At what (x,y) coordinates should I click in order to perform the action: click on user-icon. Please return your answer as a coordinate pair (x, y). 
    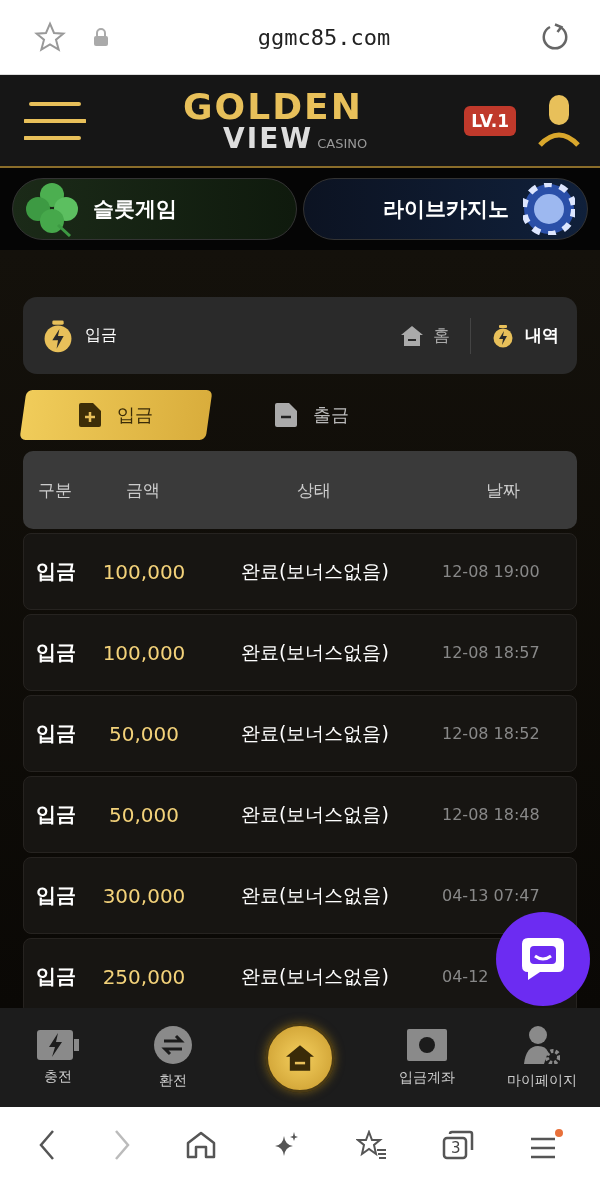
    Looking at the image, I should click on (559, 120).